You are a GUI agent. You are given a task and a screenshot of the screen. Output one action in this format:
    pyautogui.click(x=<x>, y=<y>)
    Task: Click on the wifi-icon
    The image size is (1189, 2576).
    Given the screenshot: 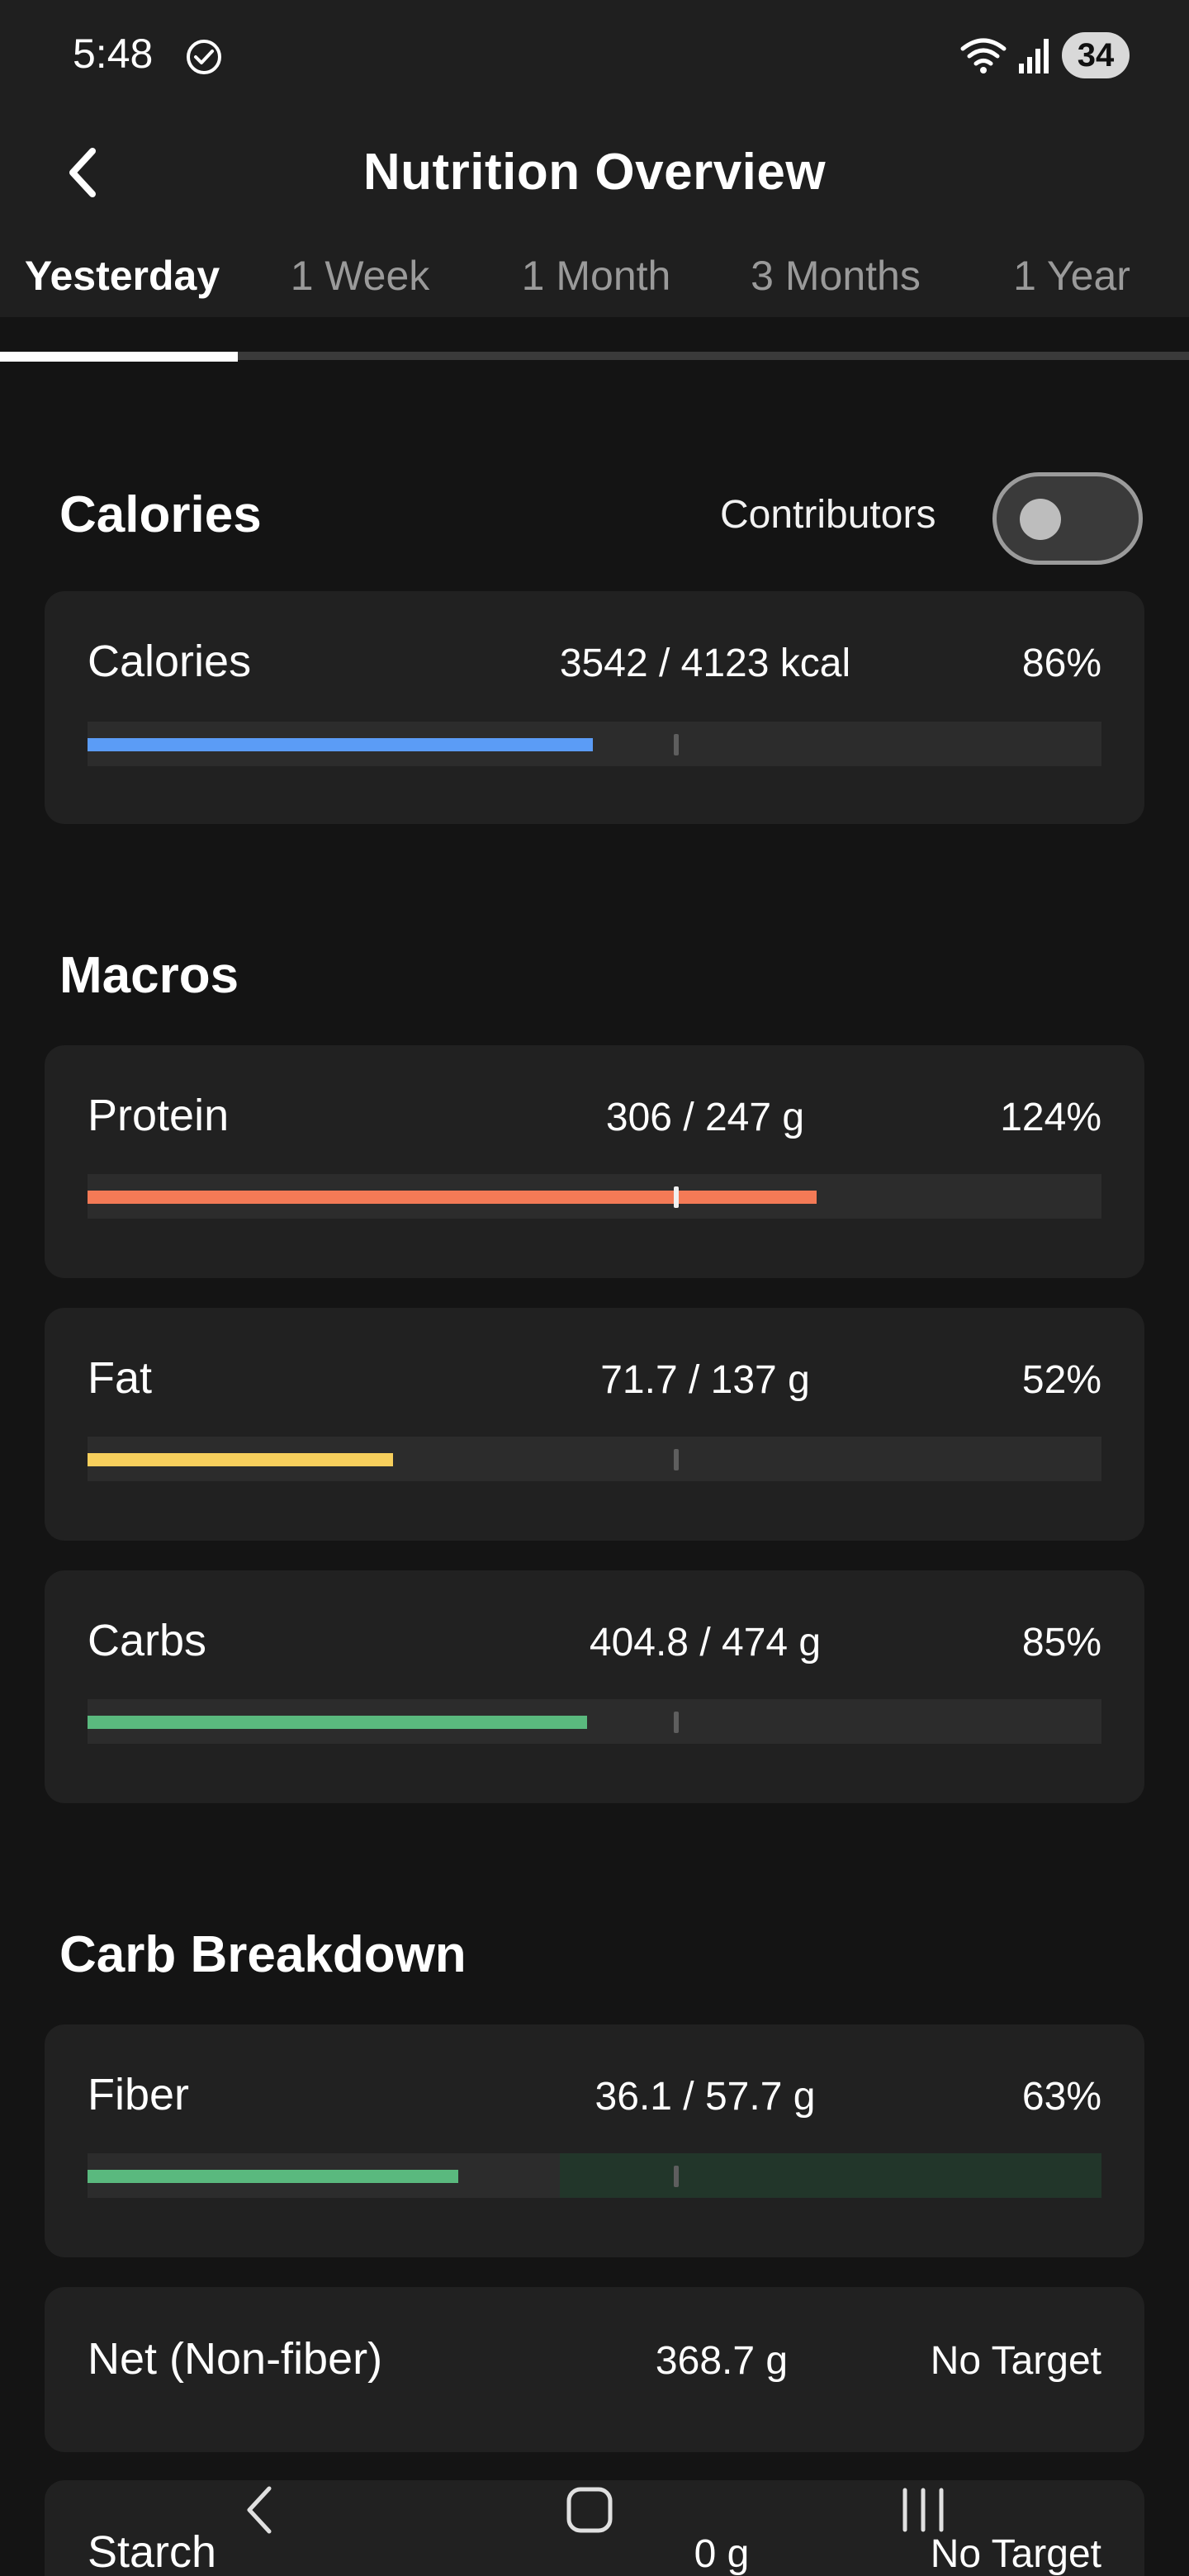 What is the action you would take?
    pyautogui.click(x=983, y=55)
    